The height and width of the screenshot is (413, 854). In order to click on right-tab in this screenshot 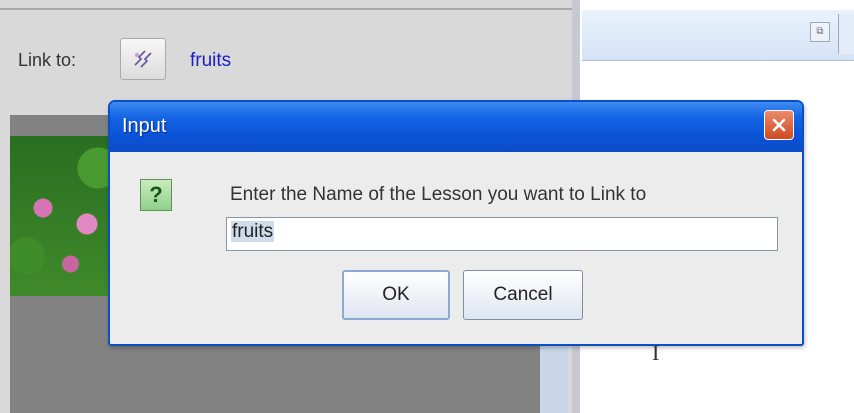, I will do `click(846, 34)`.